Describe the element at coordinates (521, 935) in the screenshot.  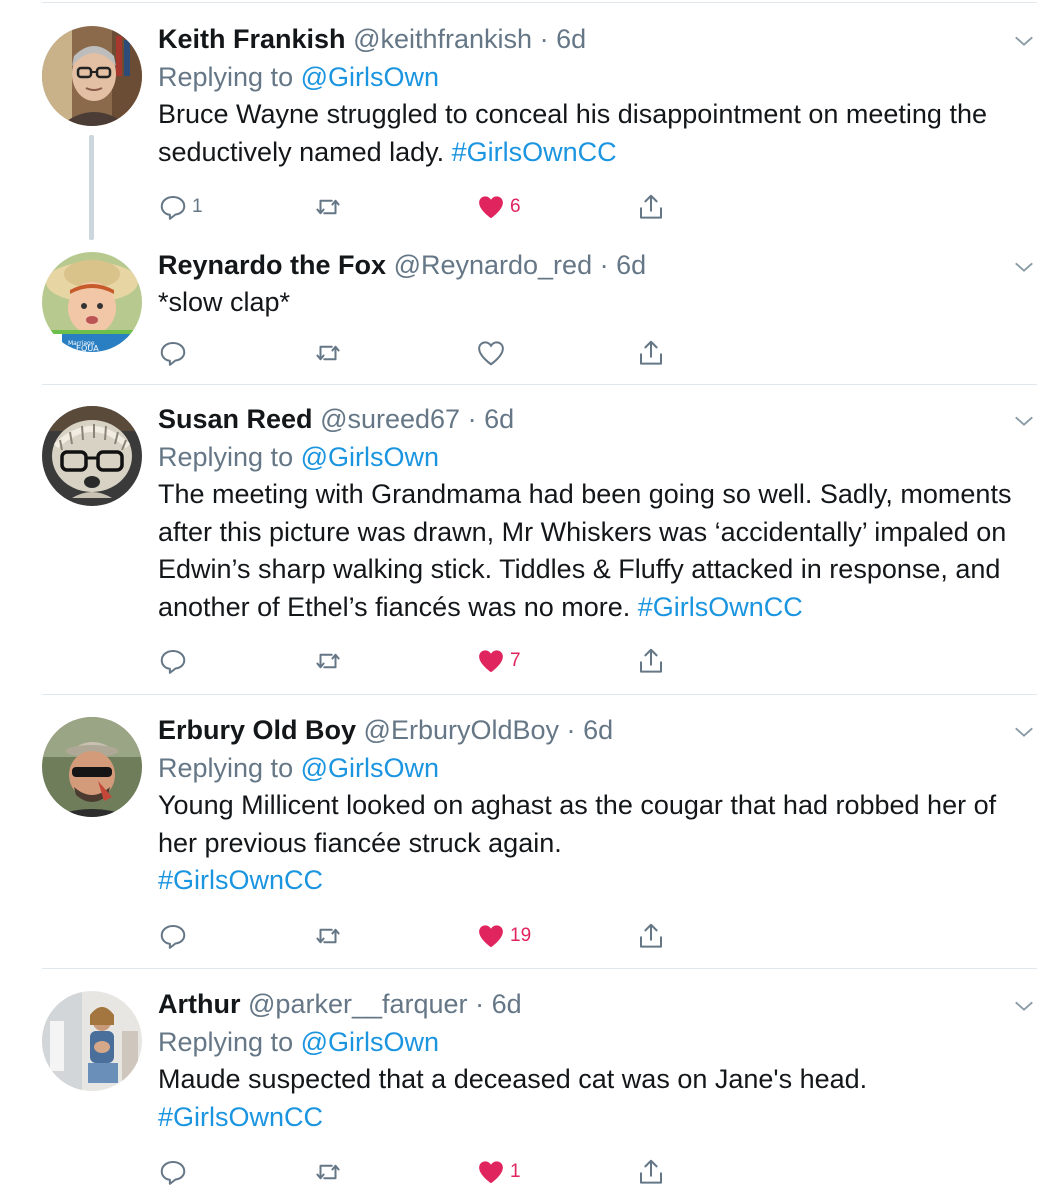
I see `like-count: 19` at that location.